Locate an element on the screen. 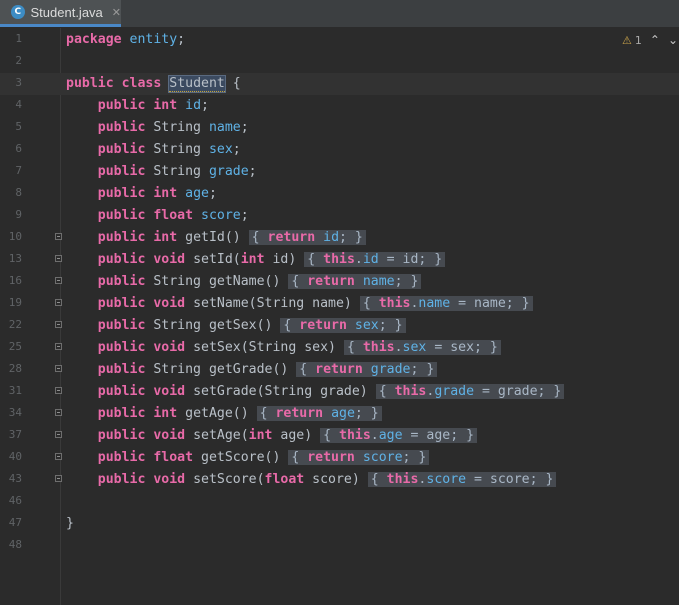 This screenshot has height=605, width=679. line-number: 3 is located at coordinates (18, 82).